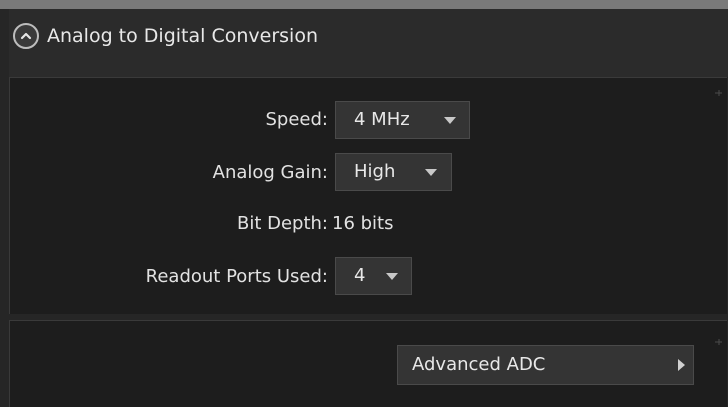 The width and height of the screenshot is (728, 407). I want to click on top-strip, so click(364, 4).